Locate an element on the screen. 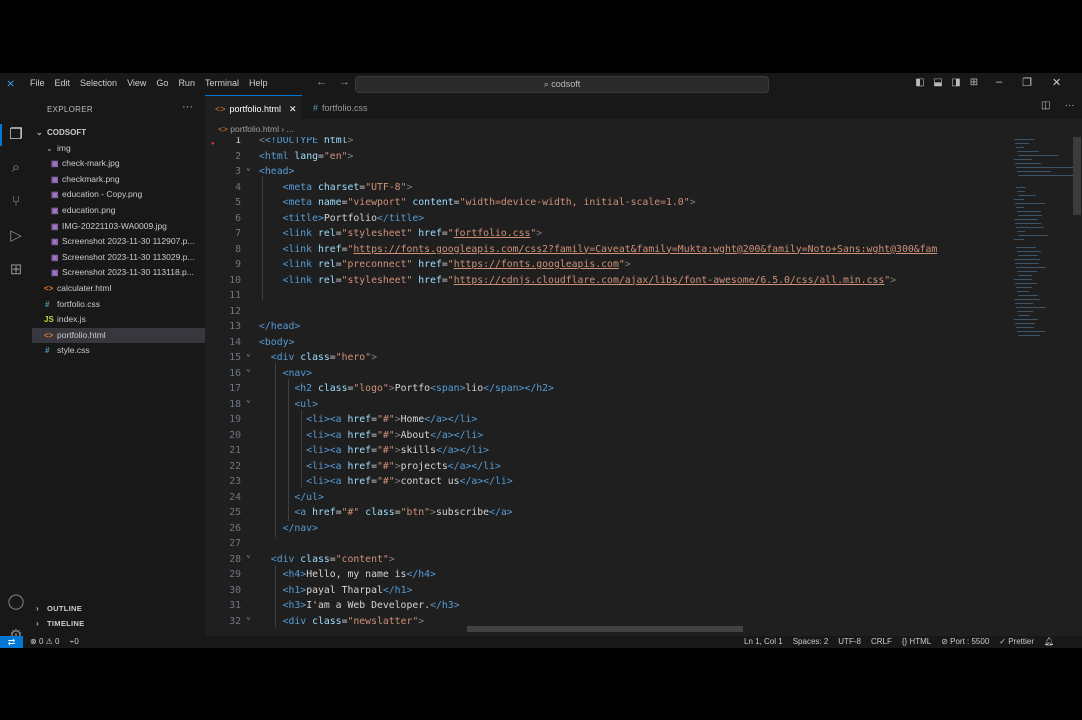  split-editor-icon: ◫ is located at coordinates (1045, 105).